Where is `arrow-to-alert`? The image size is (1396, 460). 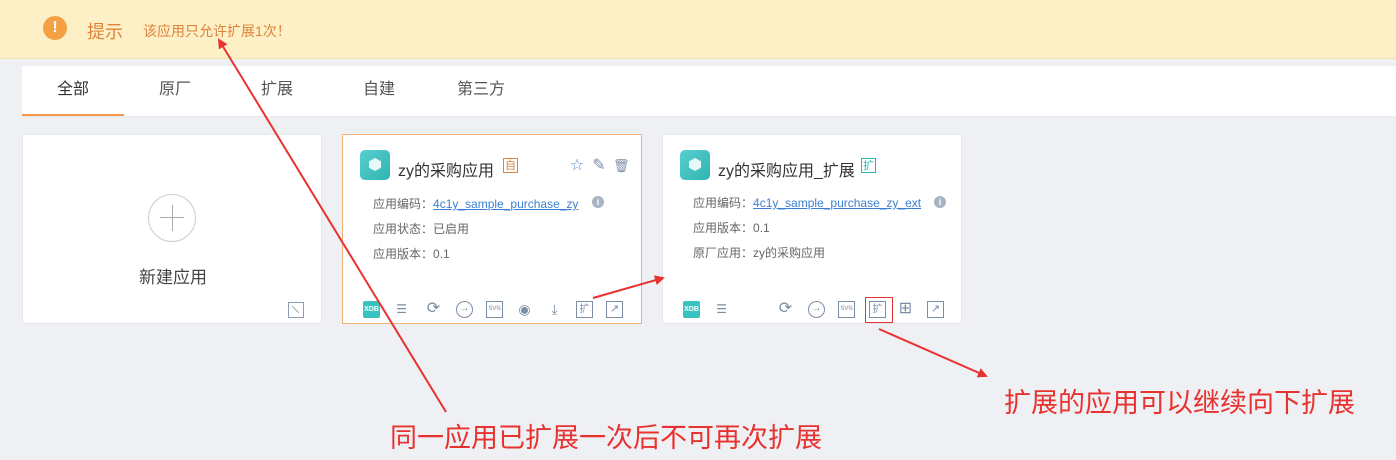 arrow-to-alert is located at coordinates (332, 225).